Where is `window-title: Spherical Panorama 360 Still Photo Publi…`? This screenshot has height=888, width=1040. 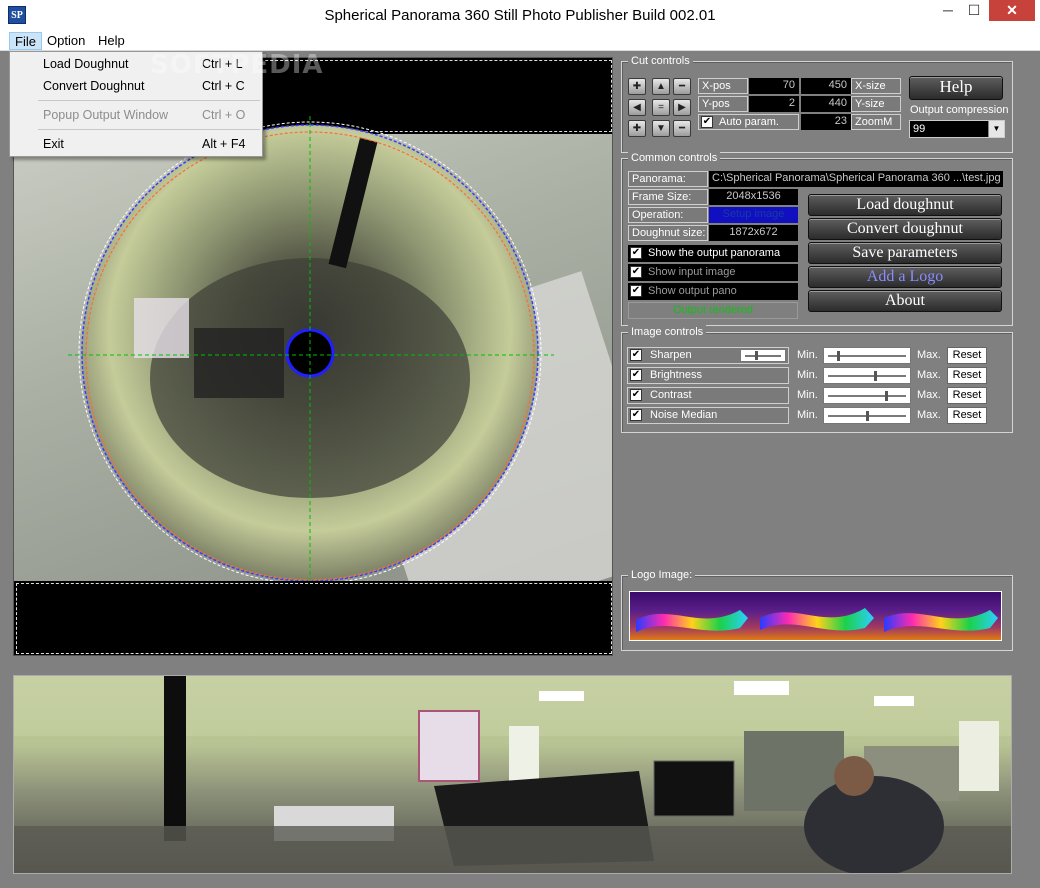
window-title: Spherical Panorama 360 Still Photo Publi… is located at coordinates (520, 15).